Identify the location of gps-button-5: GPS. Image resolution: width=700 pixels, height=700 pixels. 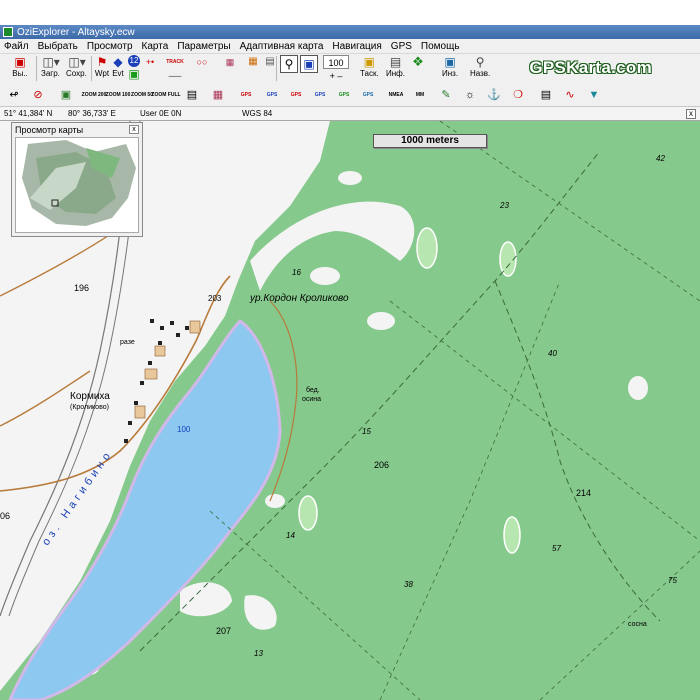
(344, 95).